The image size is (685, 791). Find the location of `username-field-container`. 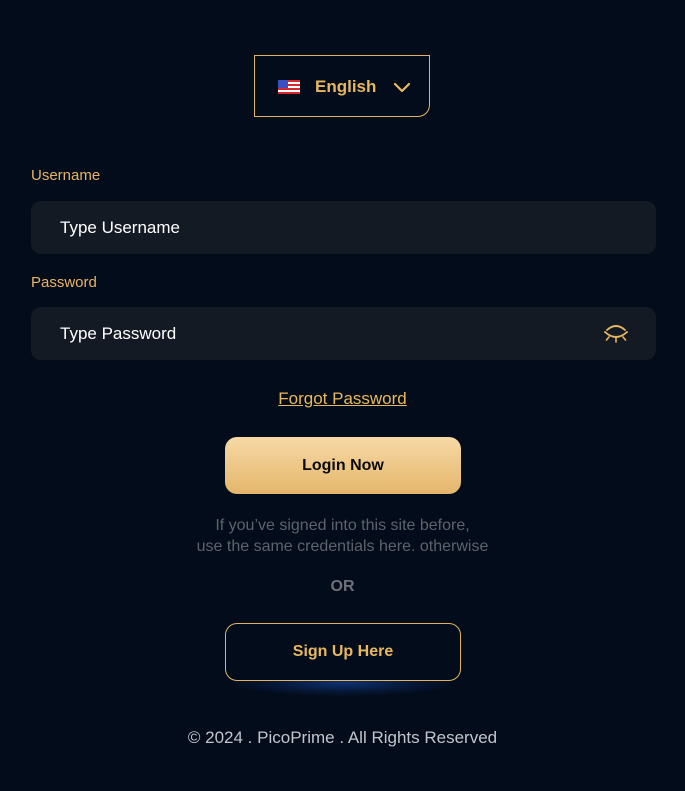

username-field-container is located at coordinates (343, 227).